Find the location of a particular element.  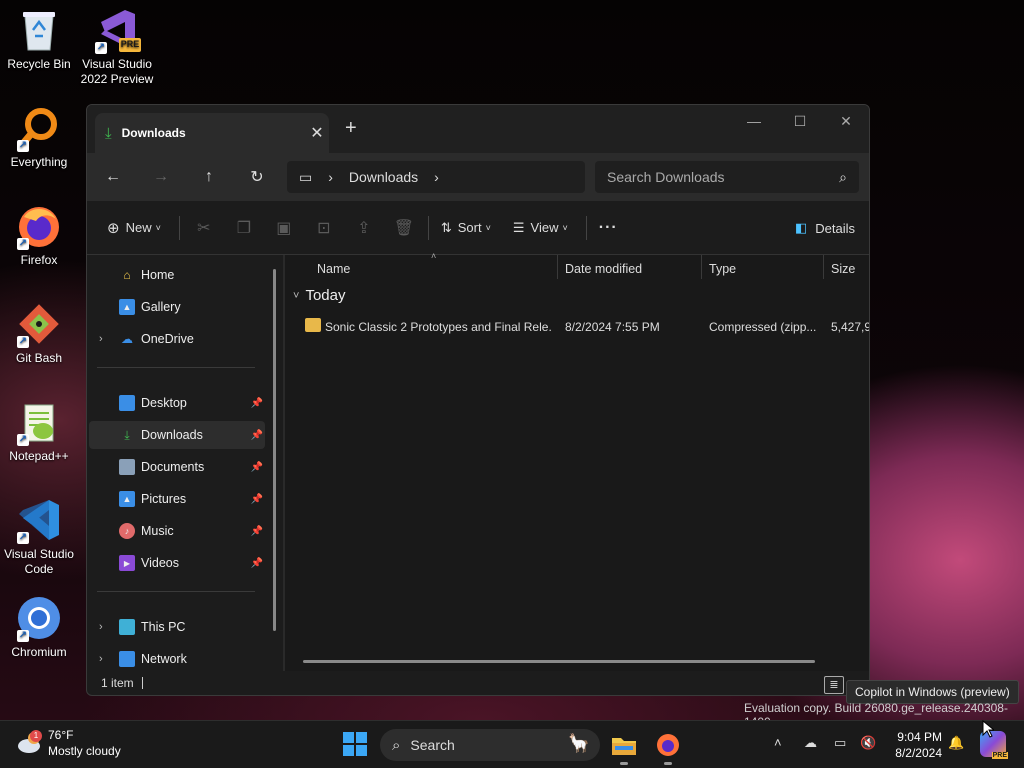

this-pc-icon is located at coordinates (127, 627).